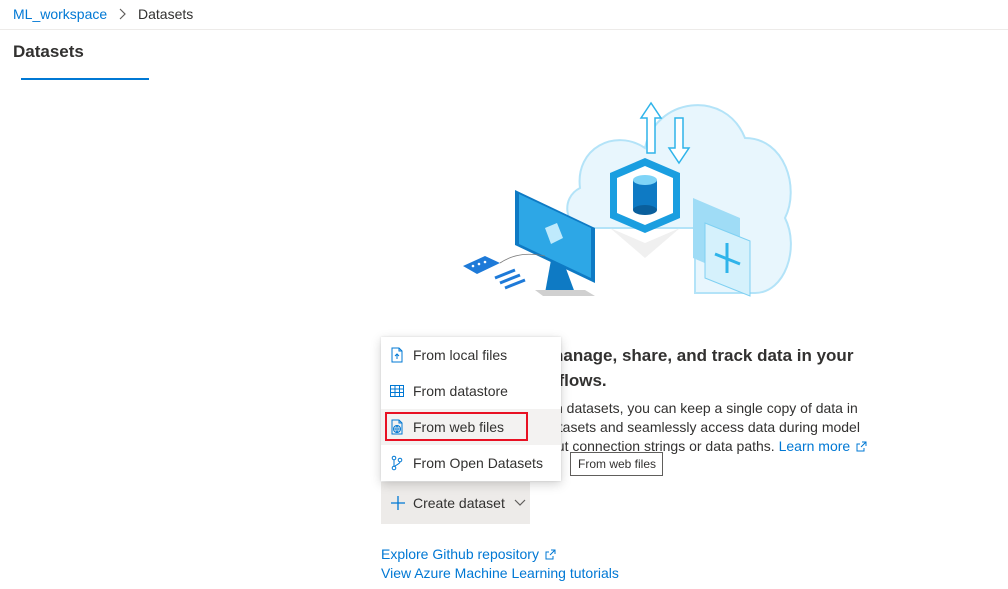 The height and width of the screenshot is (589, 1008). I want to click on chevron-right-icon, so click(122, 14).